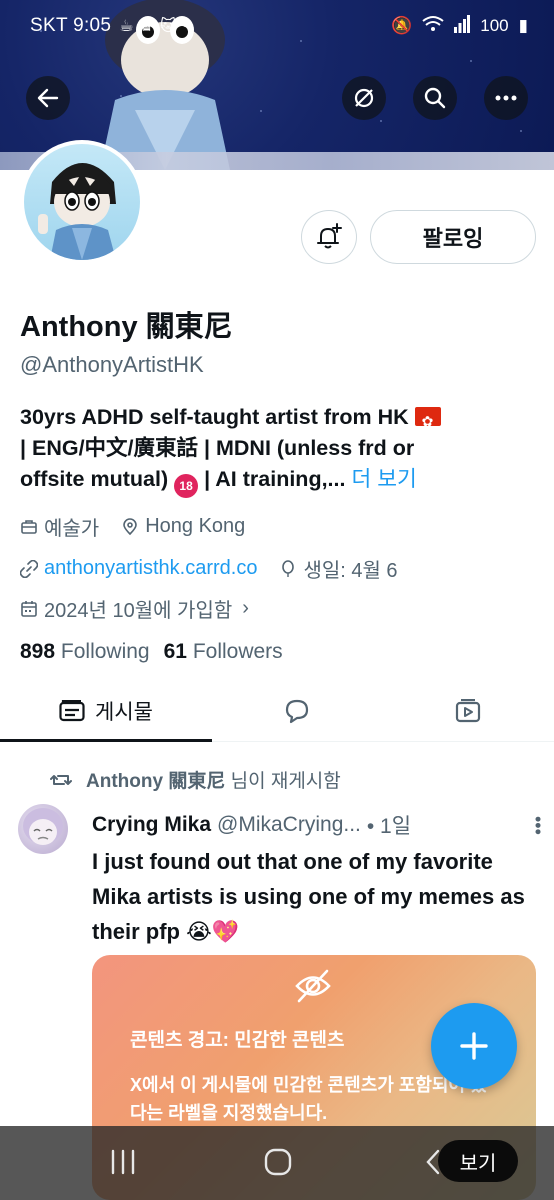 This screenshot has width=554, height=1200. I want to click on cat-icon: 🐱, so click(168, 26).